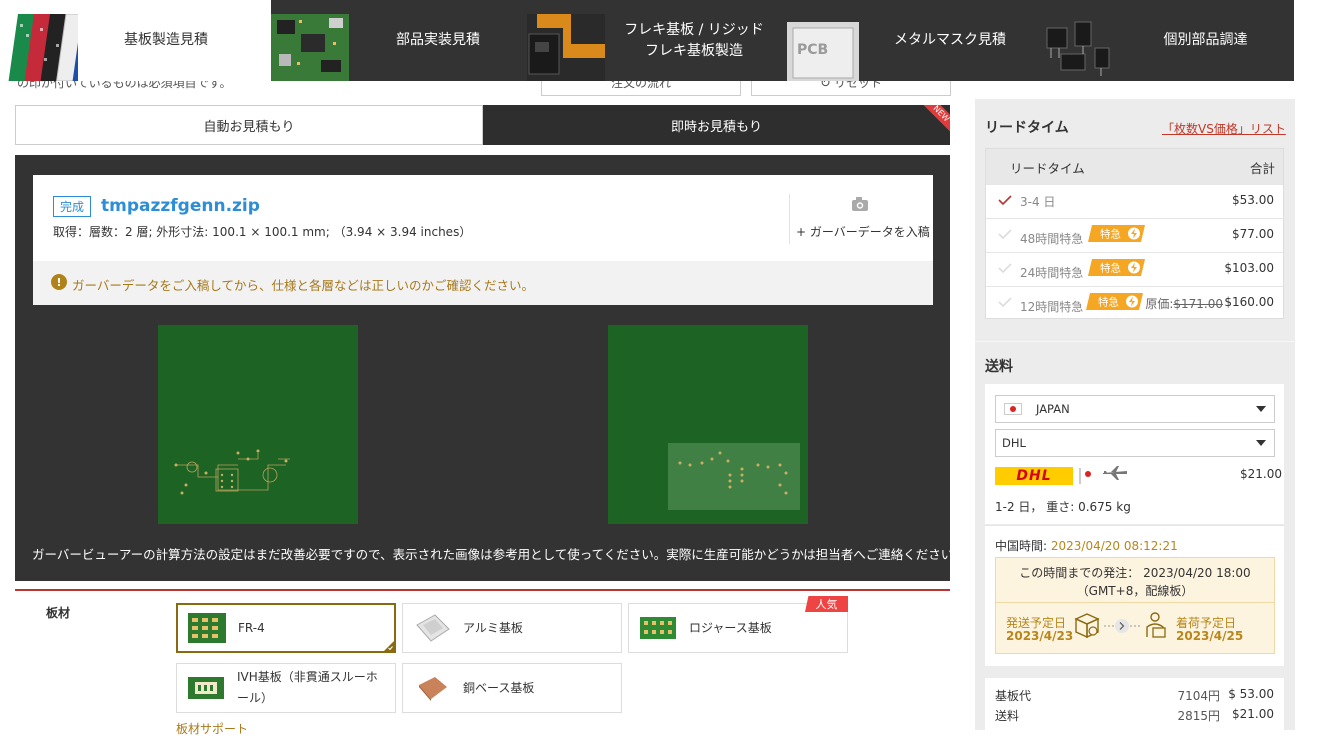 This screenshot has width=1322, height=737. What do you see at coordinates (566, 47) in the screenshot?
I see `flex-board-thumbnail` at bounding box center [566, 47].